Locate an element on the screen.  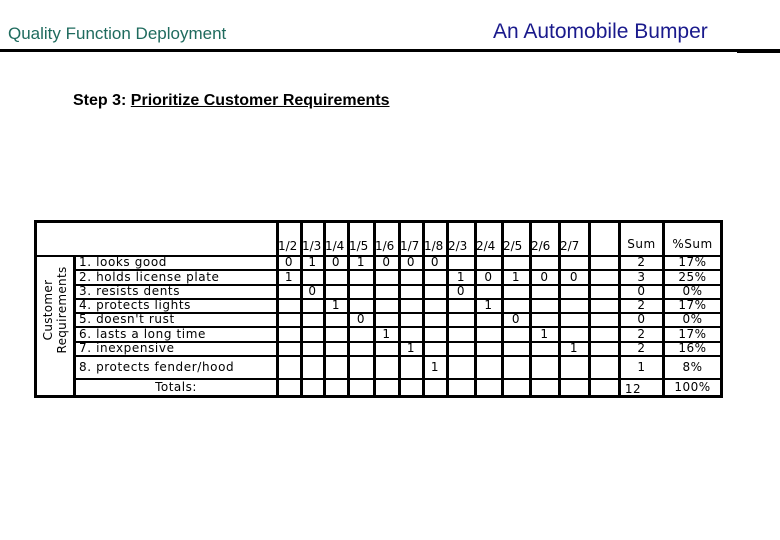
row-group-label: Customer Requirements is located at coordinates (55, 310).